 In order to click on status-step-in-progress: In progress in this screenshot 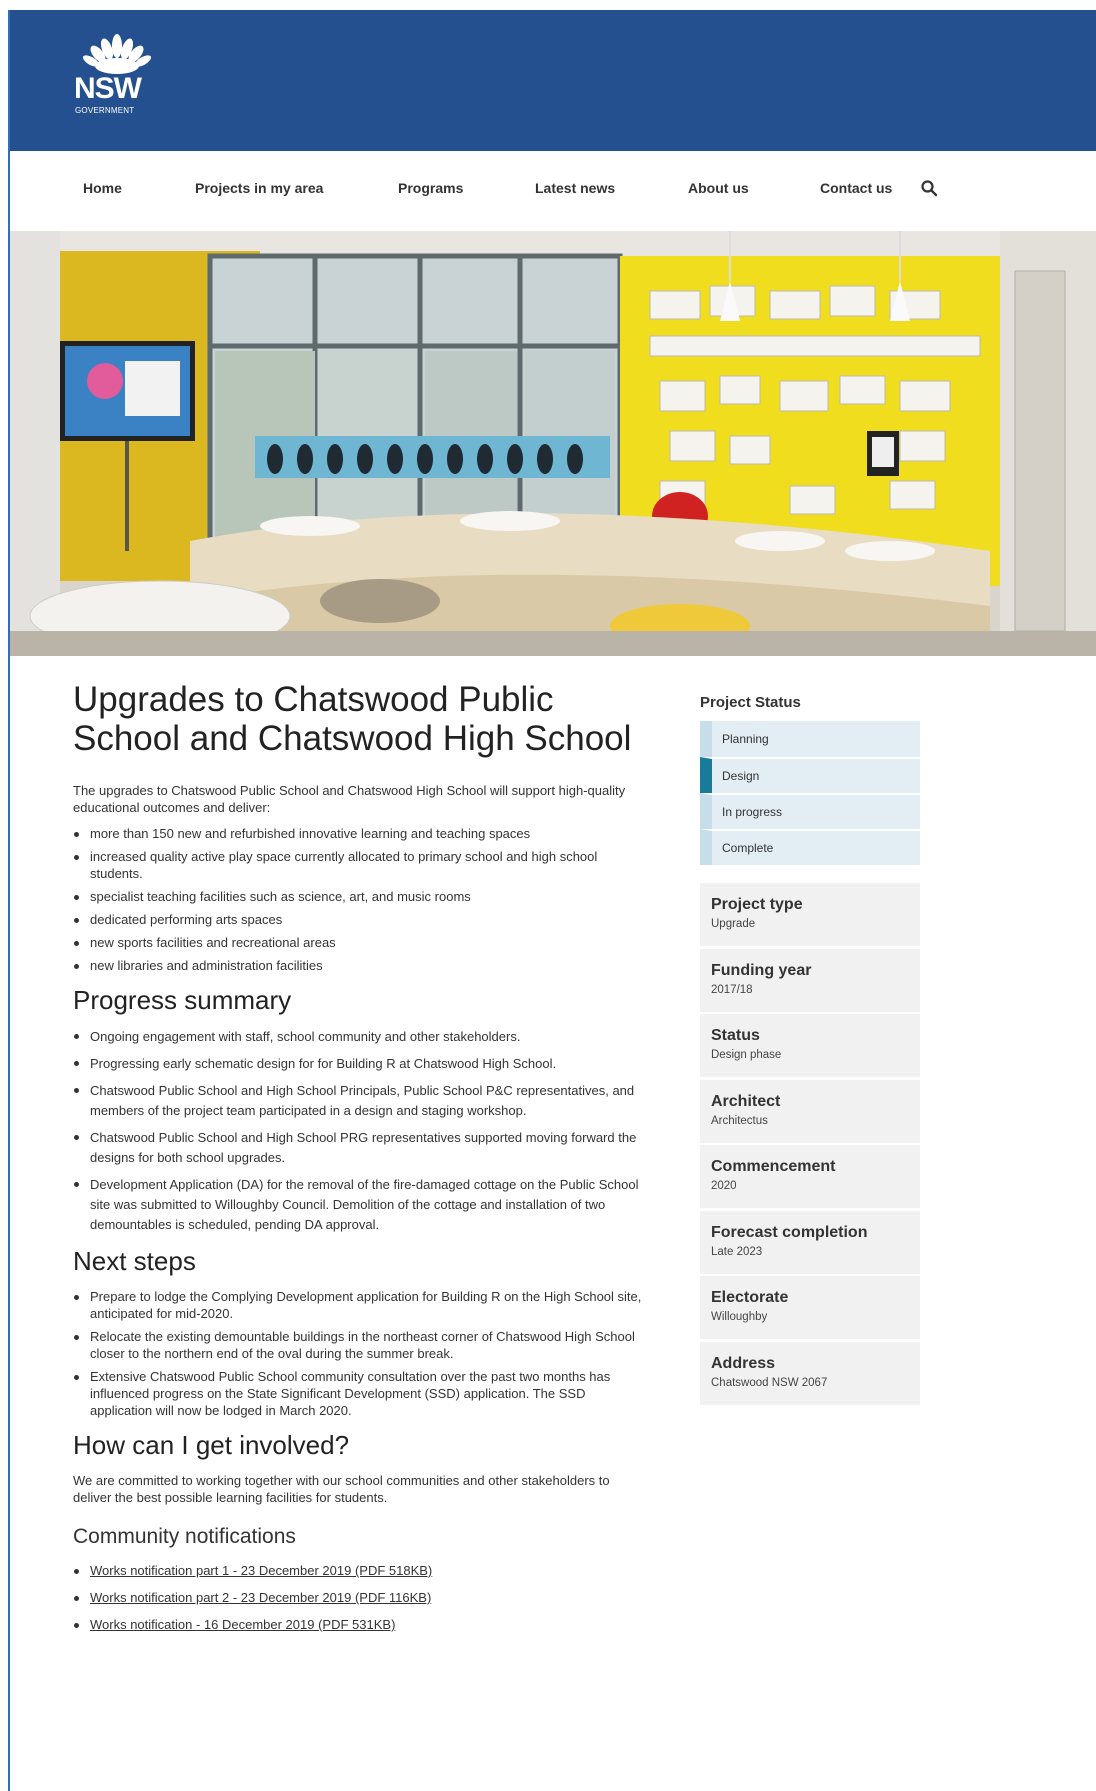, I will do `click(810, 811)`.